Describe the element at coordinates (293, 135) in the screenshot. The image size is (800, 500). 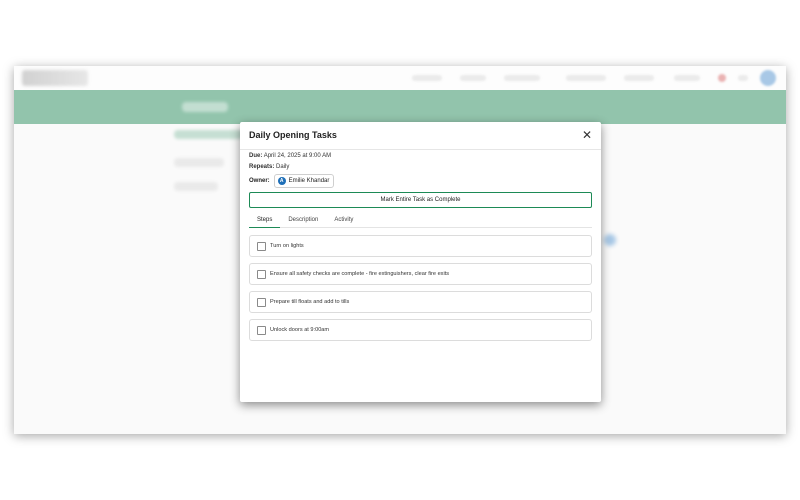
I see `modal-title: Daily Opening Tasks` at that location.